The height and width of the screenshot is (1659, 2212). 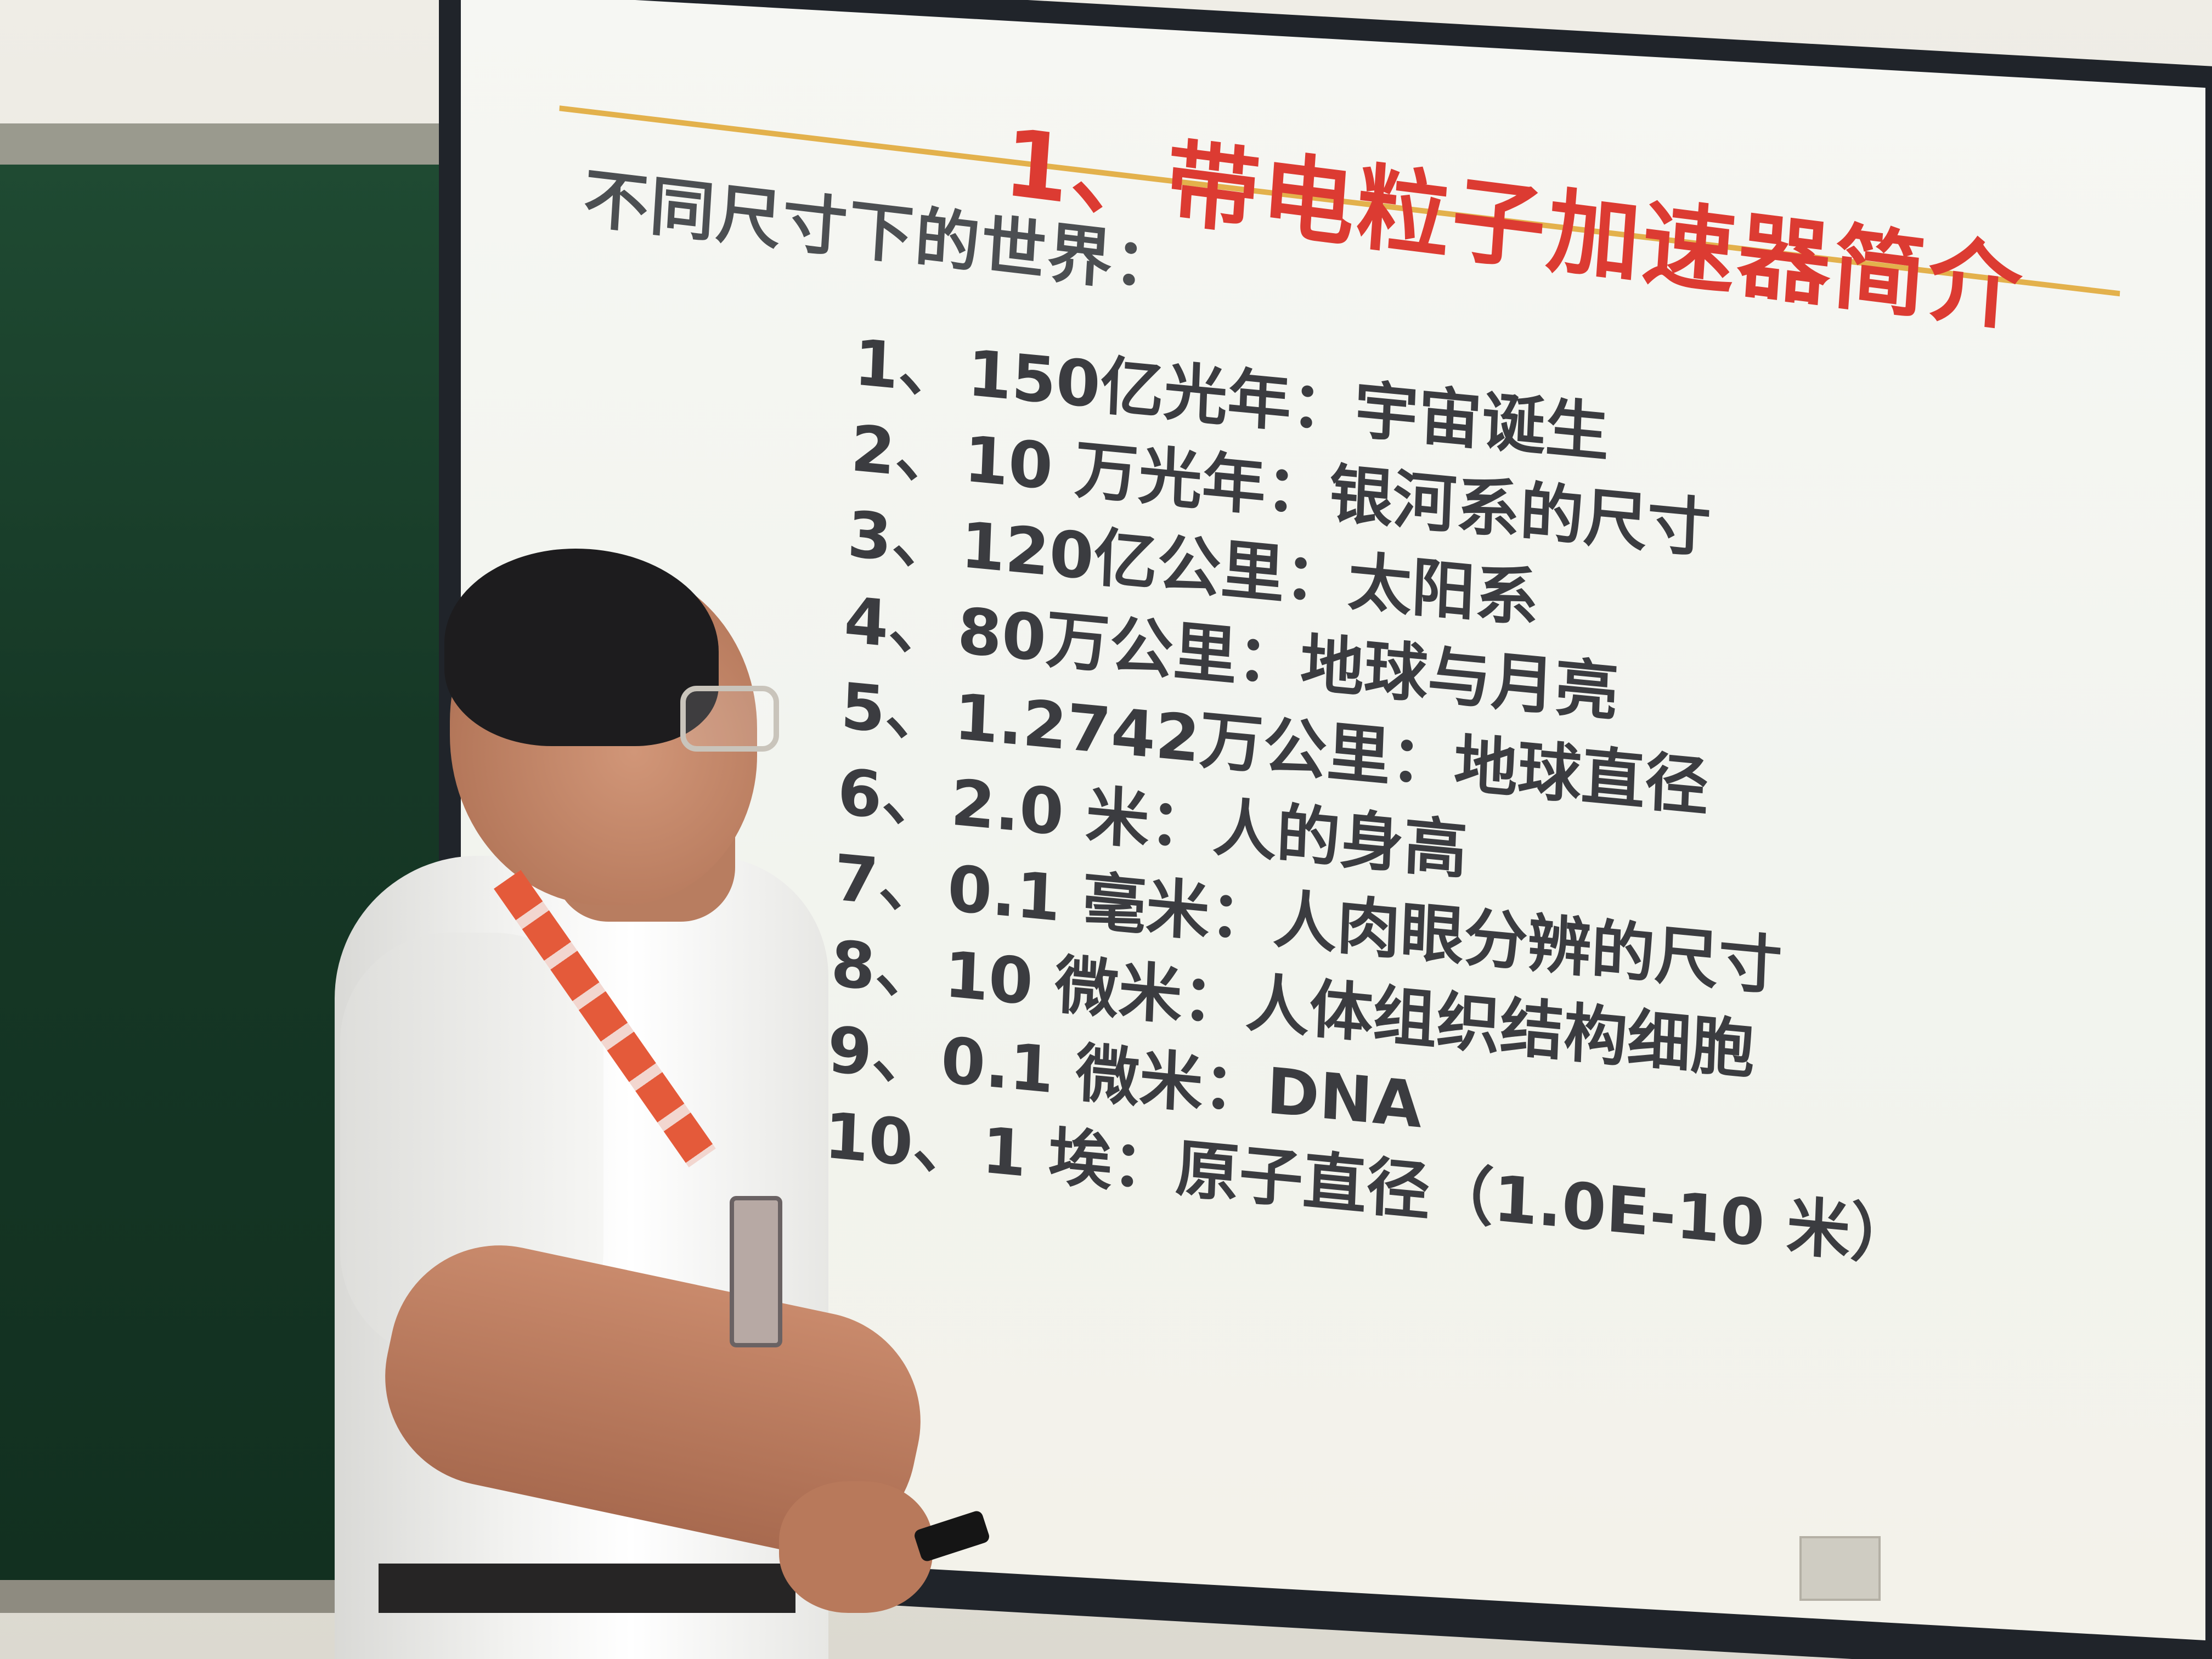 What do you see at coordinates (892, 797) in the screenshot?
I see `item-number: 6、` at bounding box center [892, 797].